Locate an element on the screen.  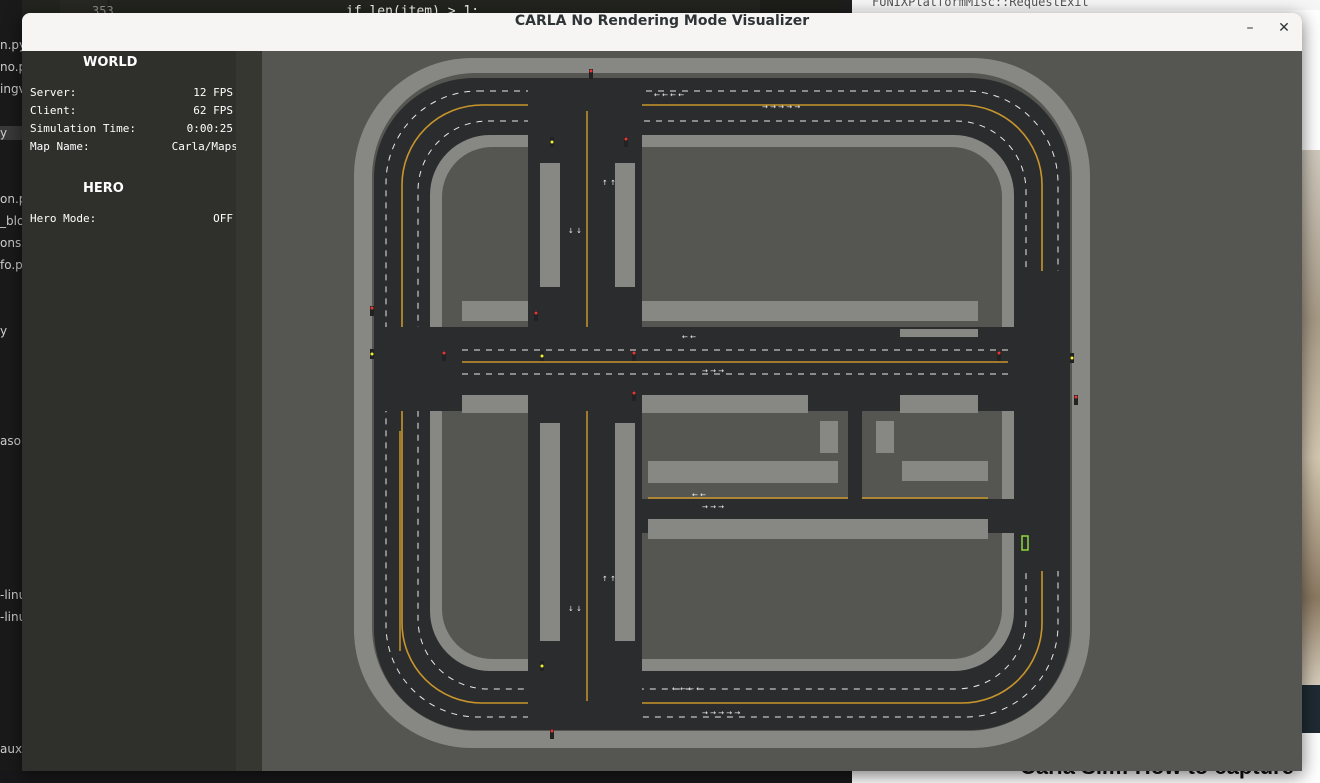
client-label: Client: is located at coordinates (53, 110).